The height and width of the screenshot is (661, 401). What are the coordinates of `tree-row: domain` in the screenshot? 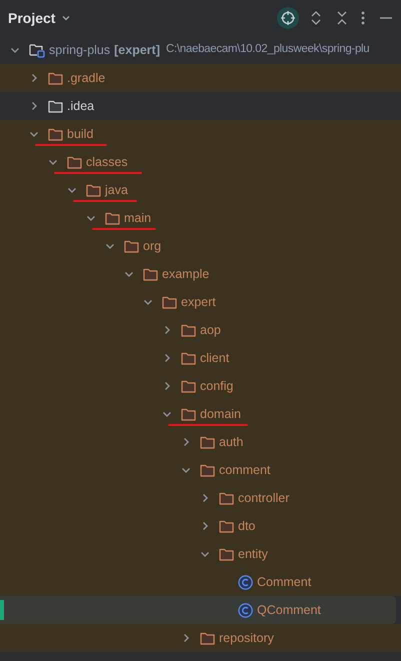 It's located at (200, 414).